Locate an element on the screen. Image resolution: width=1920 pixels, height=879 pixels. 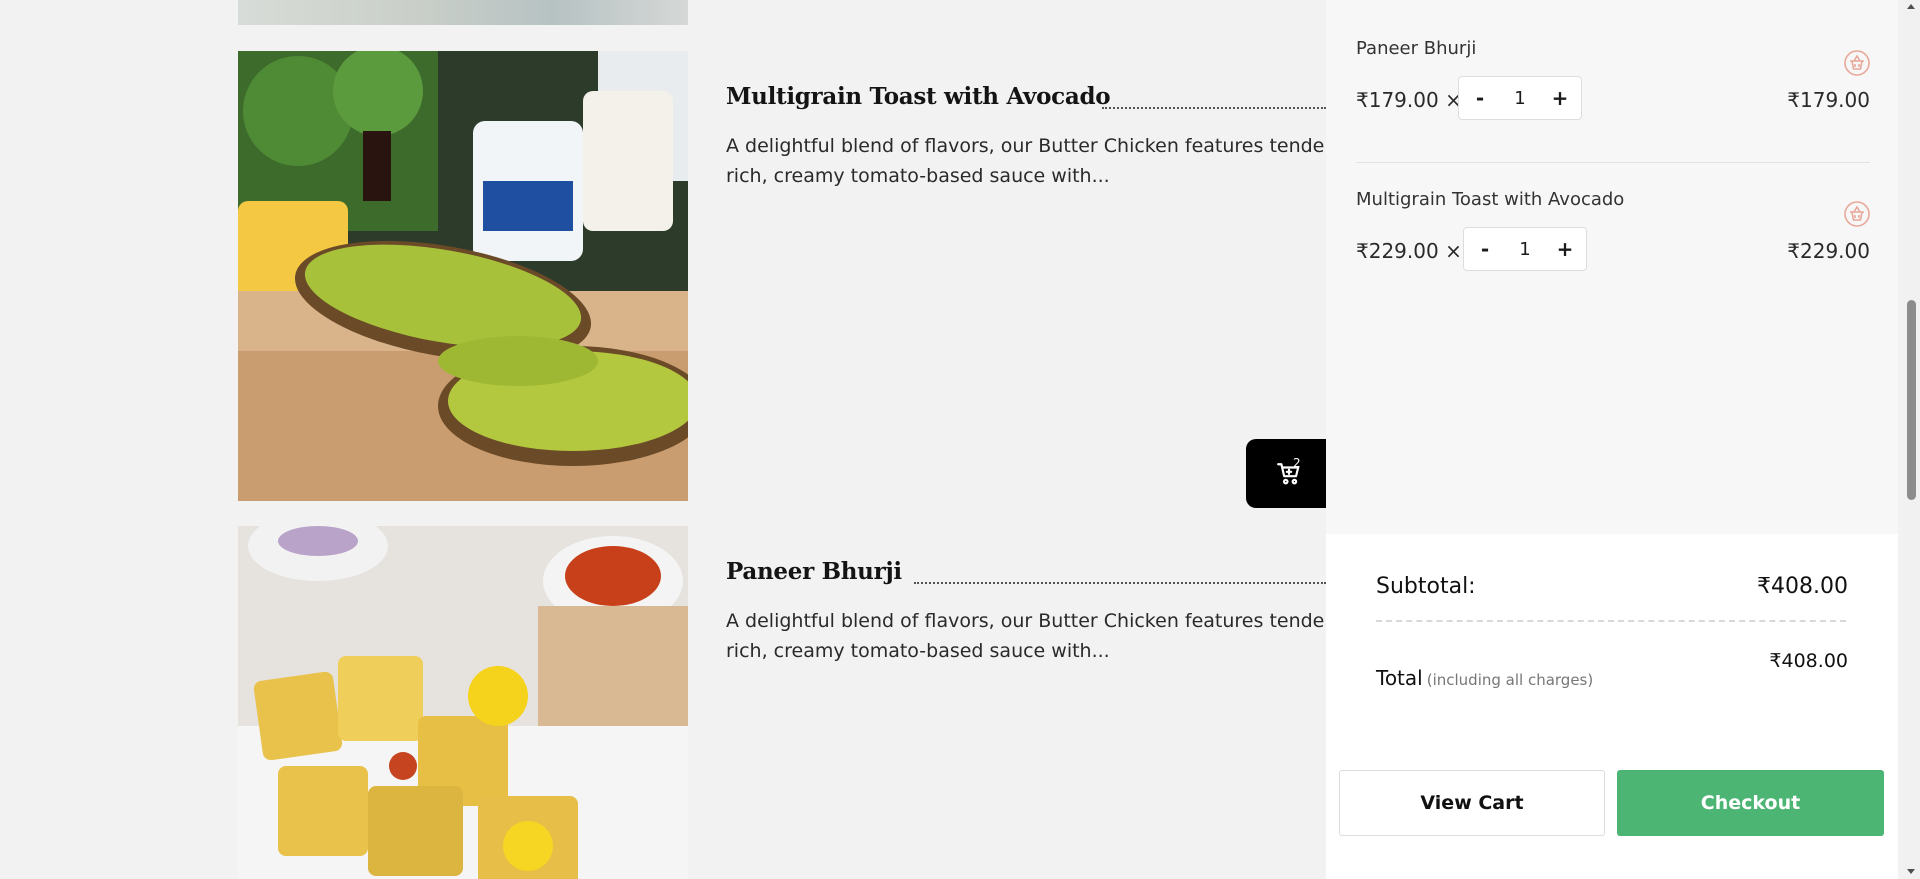
cart-item: Paneer Bhurji ₹179.00 × 1 - 1 + ₹179.00 is located at coordinates (1613, 79).